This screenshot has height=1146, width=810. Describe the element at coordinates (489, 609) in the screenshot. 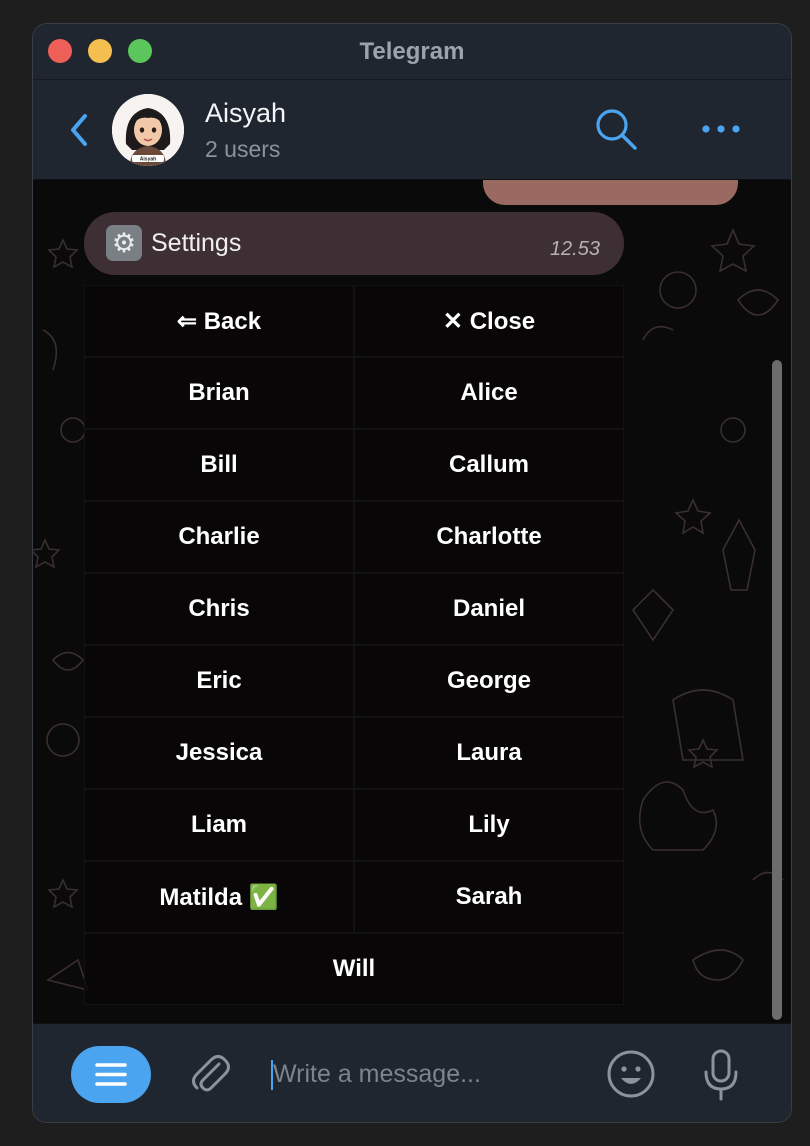

I see `keyboard-button: Daniel` at that location.